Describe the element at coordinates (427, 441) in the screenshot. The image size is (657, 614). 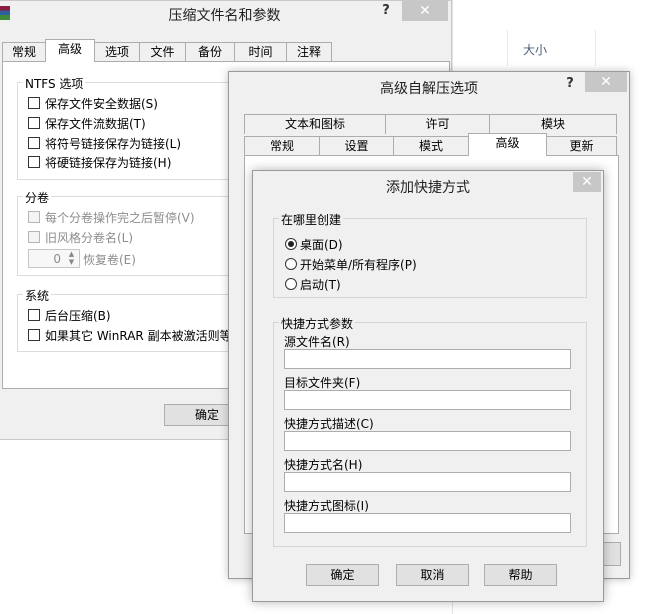
I see `shortcut-description-input` at that location.